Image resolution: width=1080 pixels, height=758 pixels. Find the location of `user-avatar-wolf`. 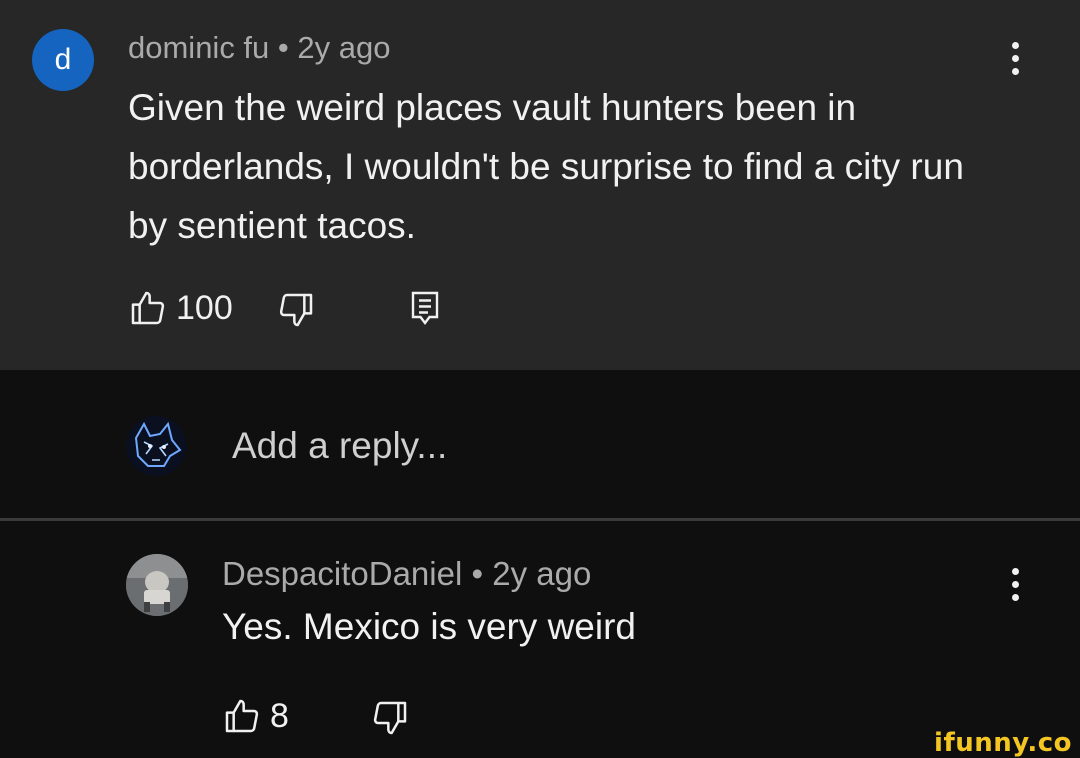

user-avatar-wolf is located at coordinates (156, 446).